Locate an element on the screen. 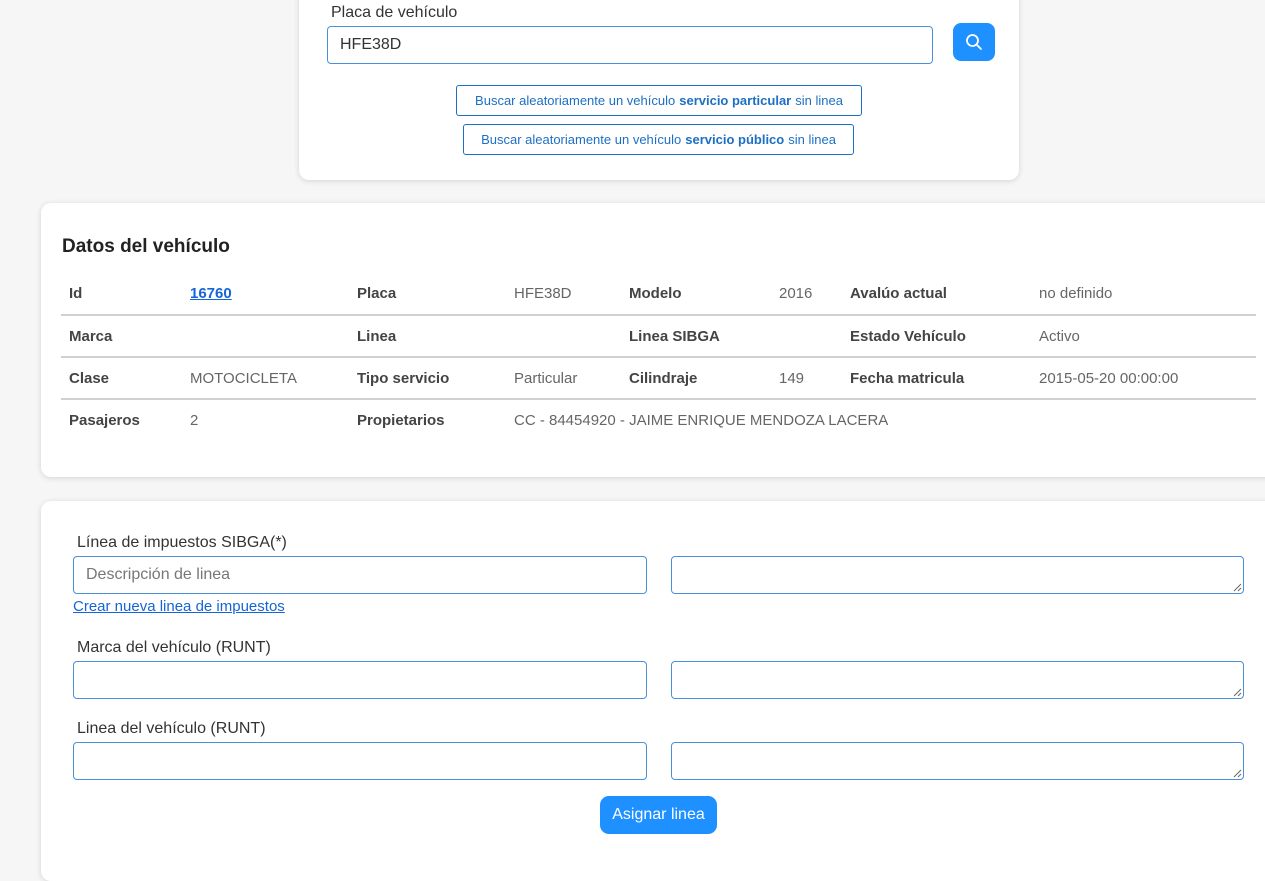 The image size is (1265, 881). cilindraje-value: 149 is located at coordinates (792, 378).